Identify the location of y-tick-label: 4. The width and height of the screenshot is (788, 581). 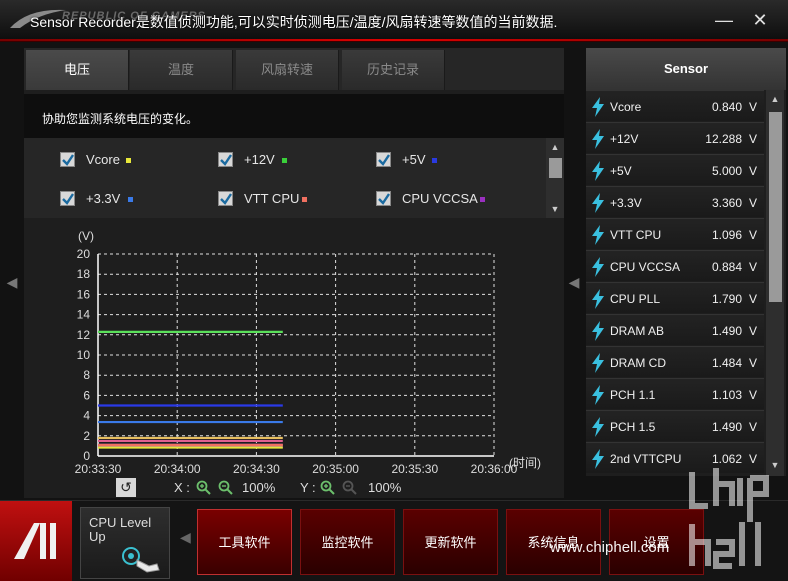
(86, 416).